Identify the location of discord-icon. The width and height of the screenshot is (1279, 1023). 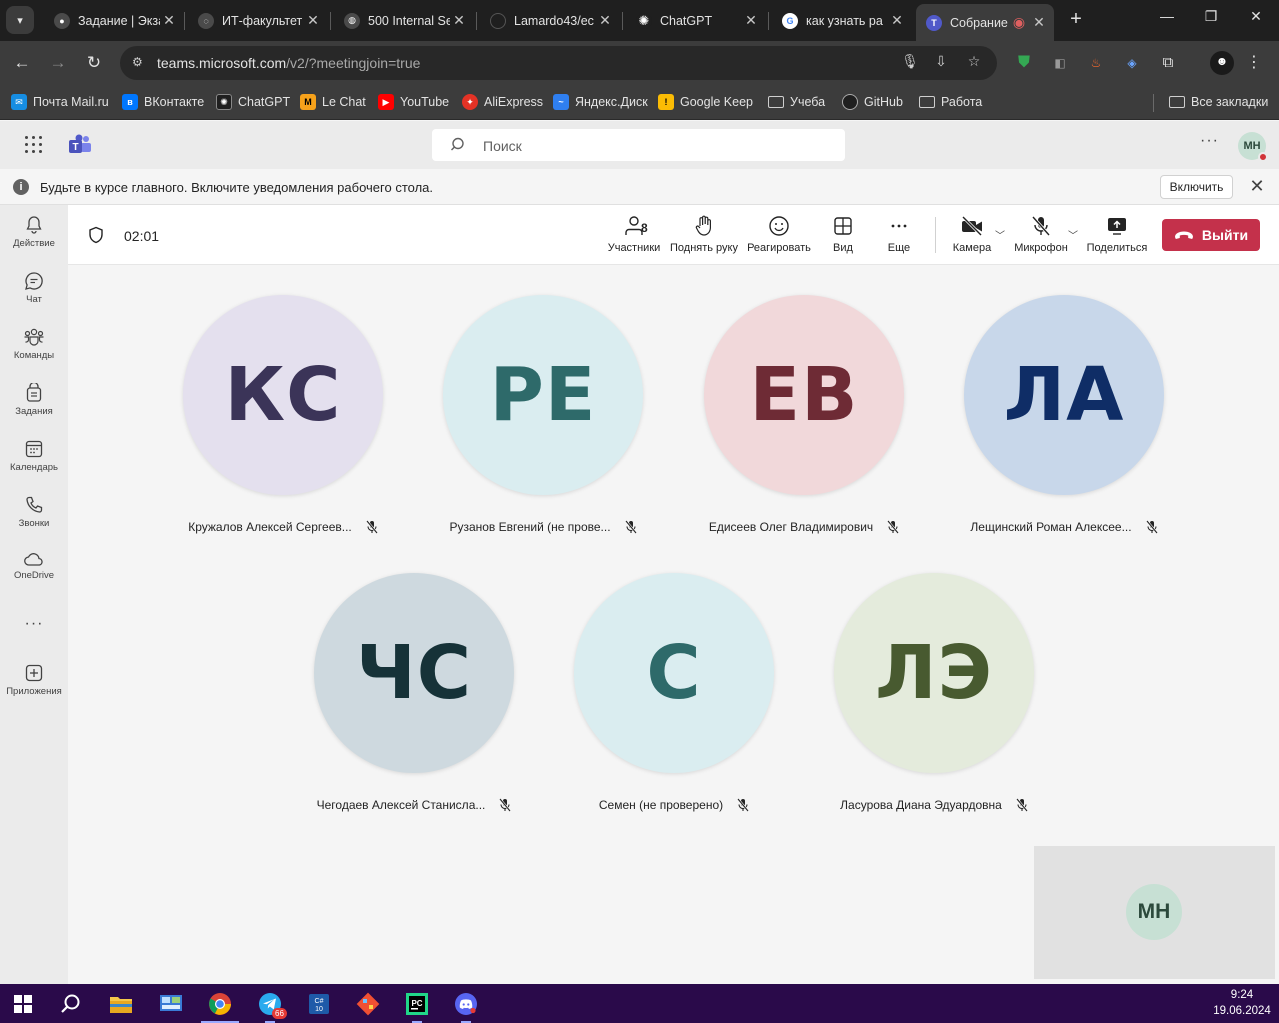
(466, 1005).